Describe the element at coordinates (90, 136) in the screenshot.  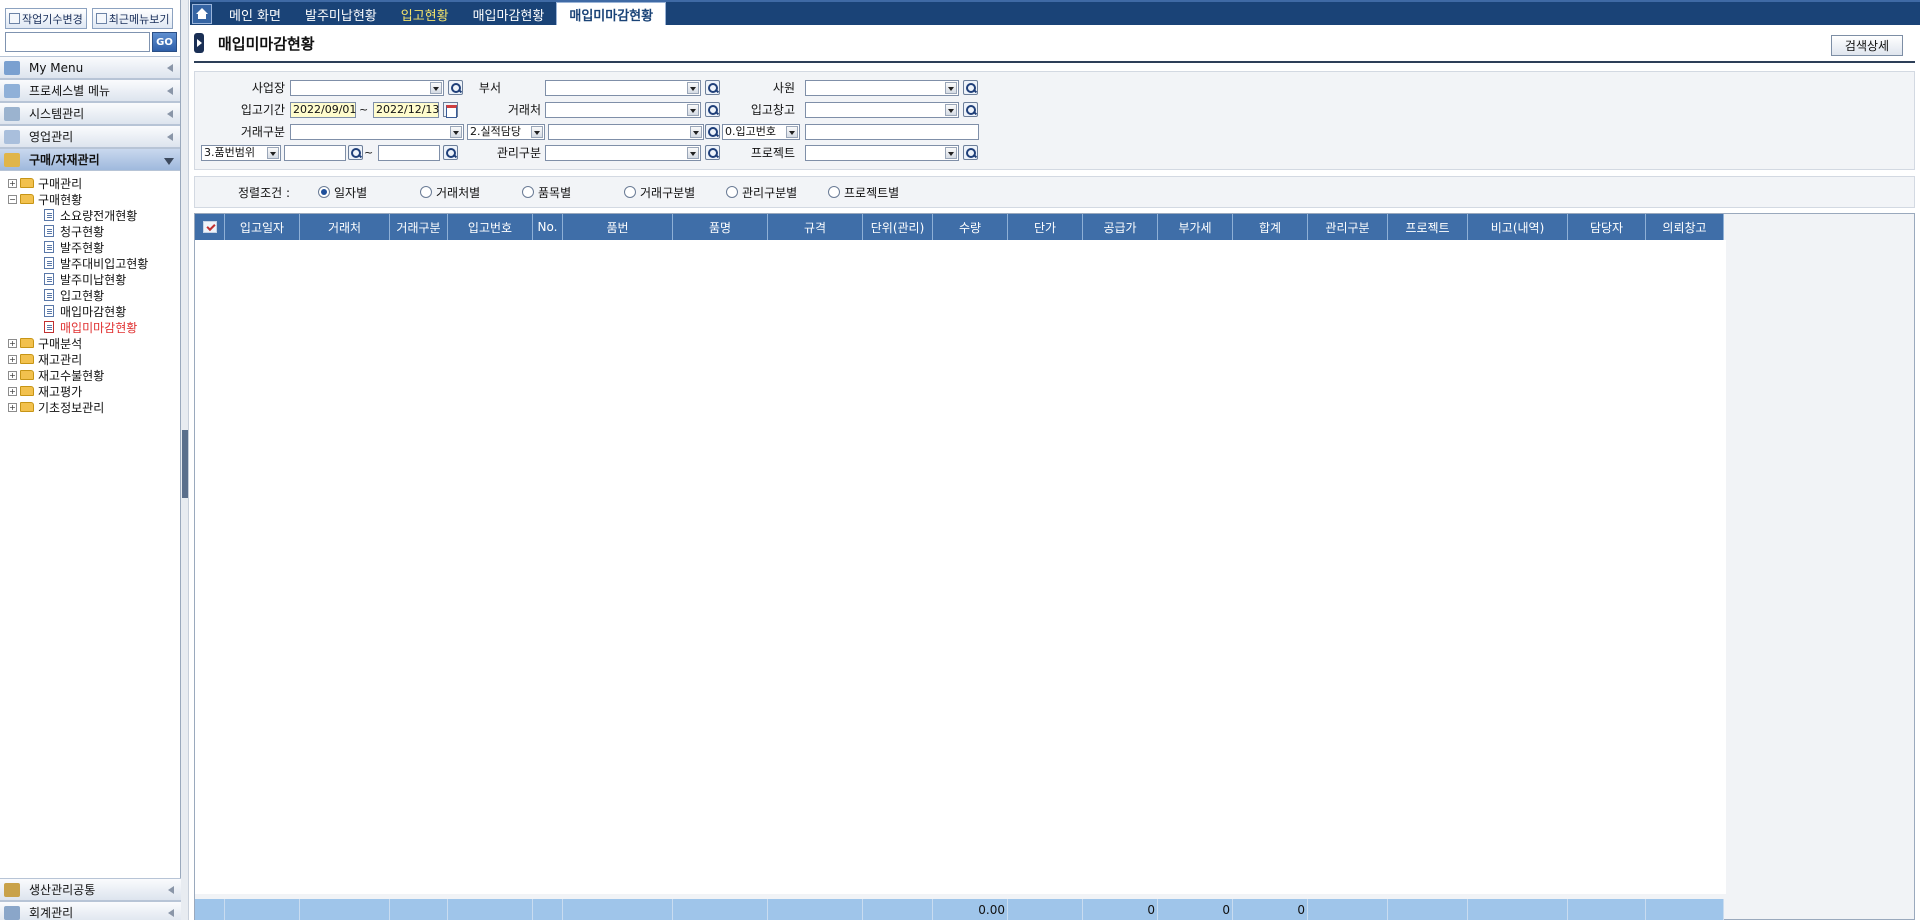
I see `sales-menu: 영업관리` at that location.